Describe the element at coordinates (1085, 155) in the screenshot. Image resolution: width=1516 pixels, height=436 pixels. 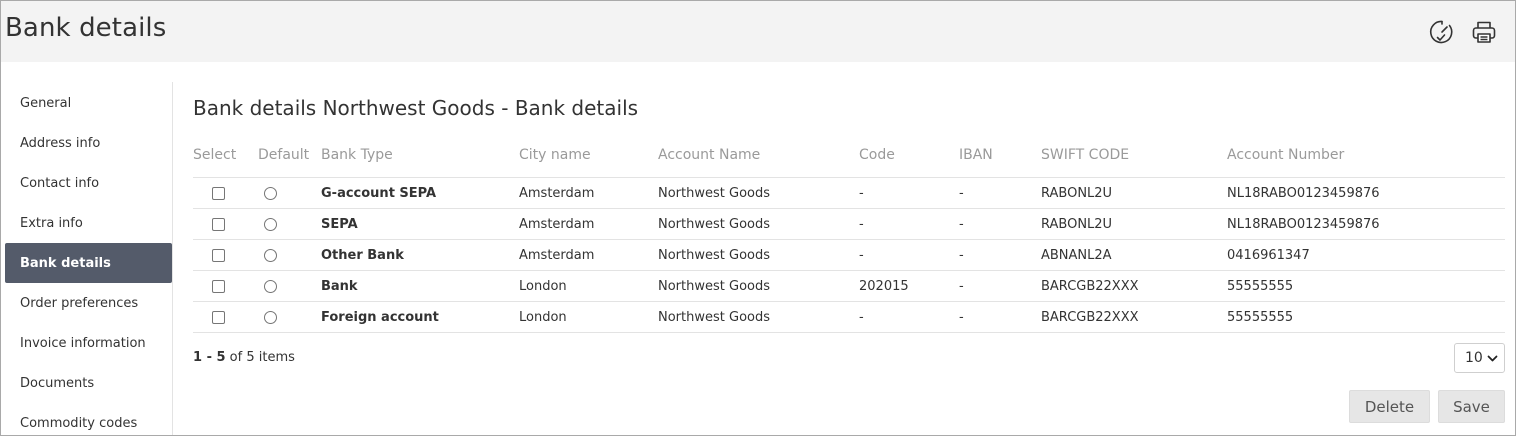
I see `column-header-swift-code: SWIFT CODE` at that location.